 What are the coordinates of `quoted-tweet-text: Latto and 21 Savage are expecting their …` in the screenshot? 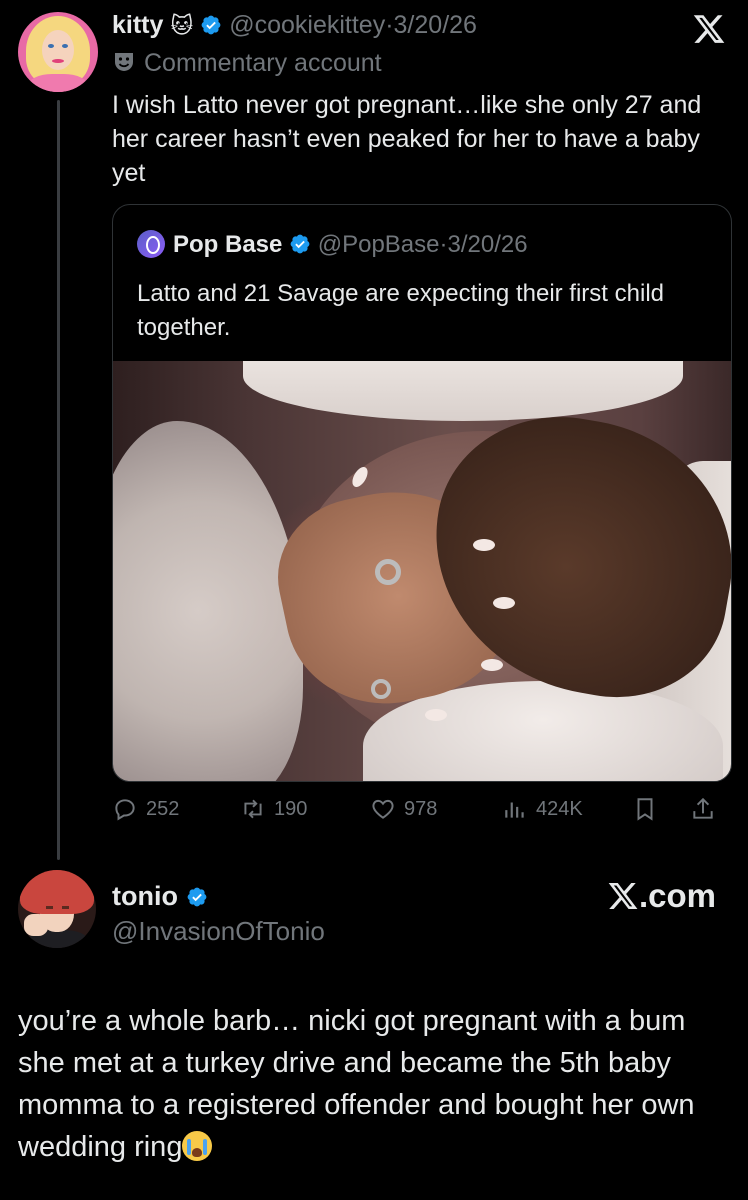 It's located at (400, 310).